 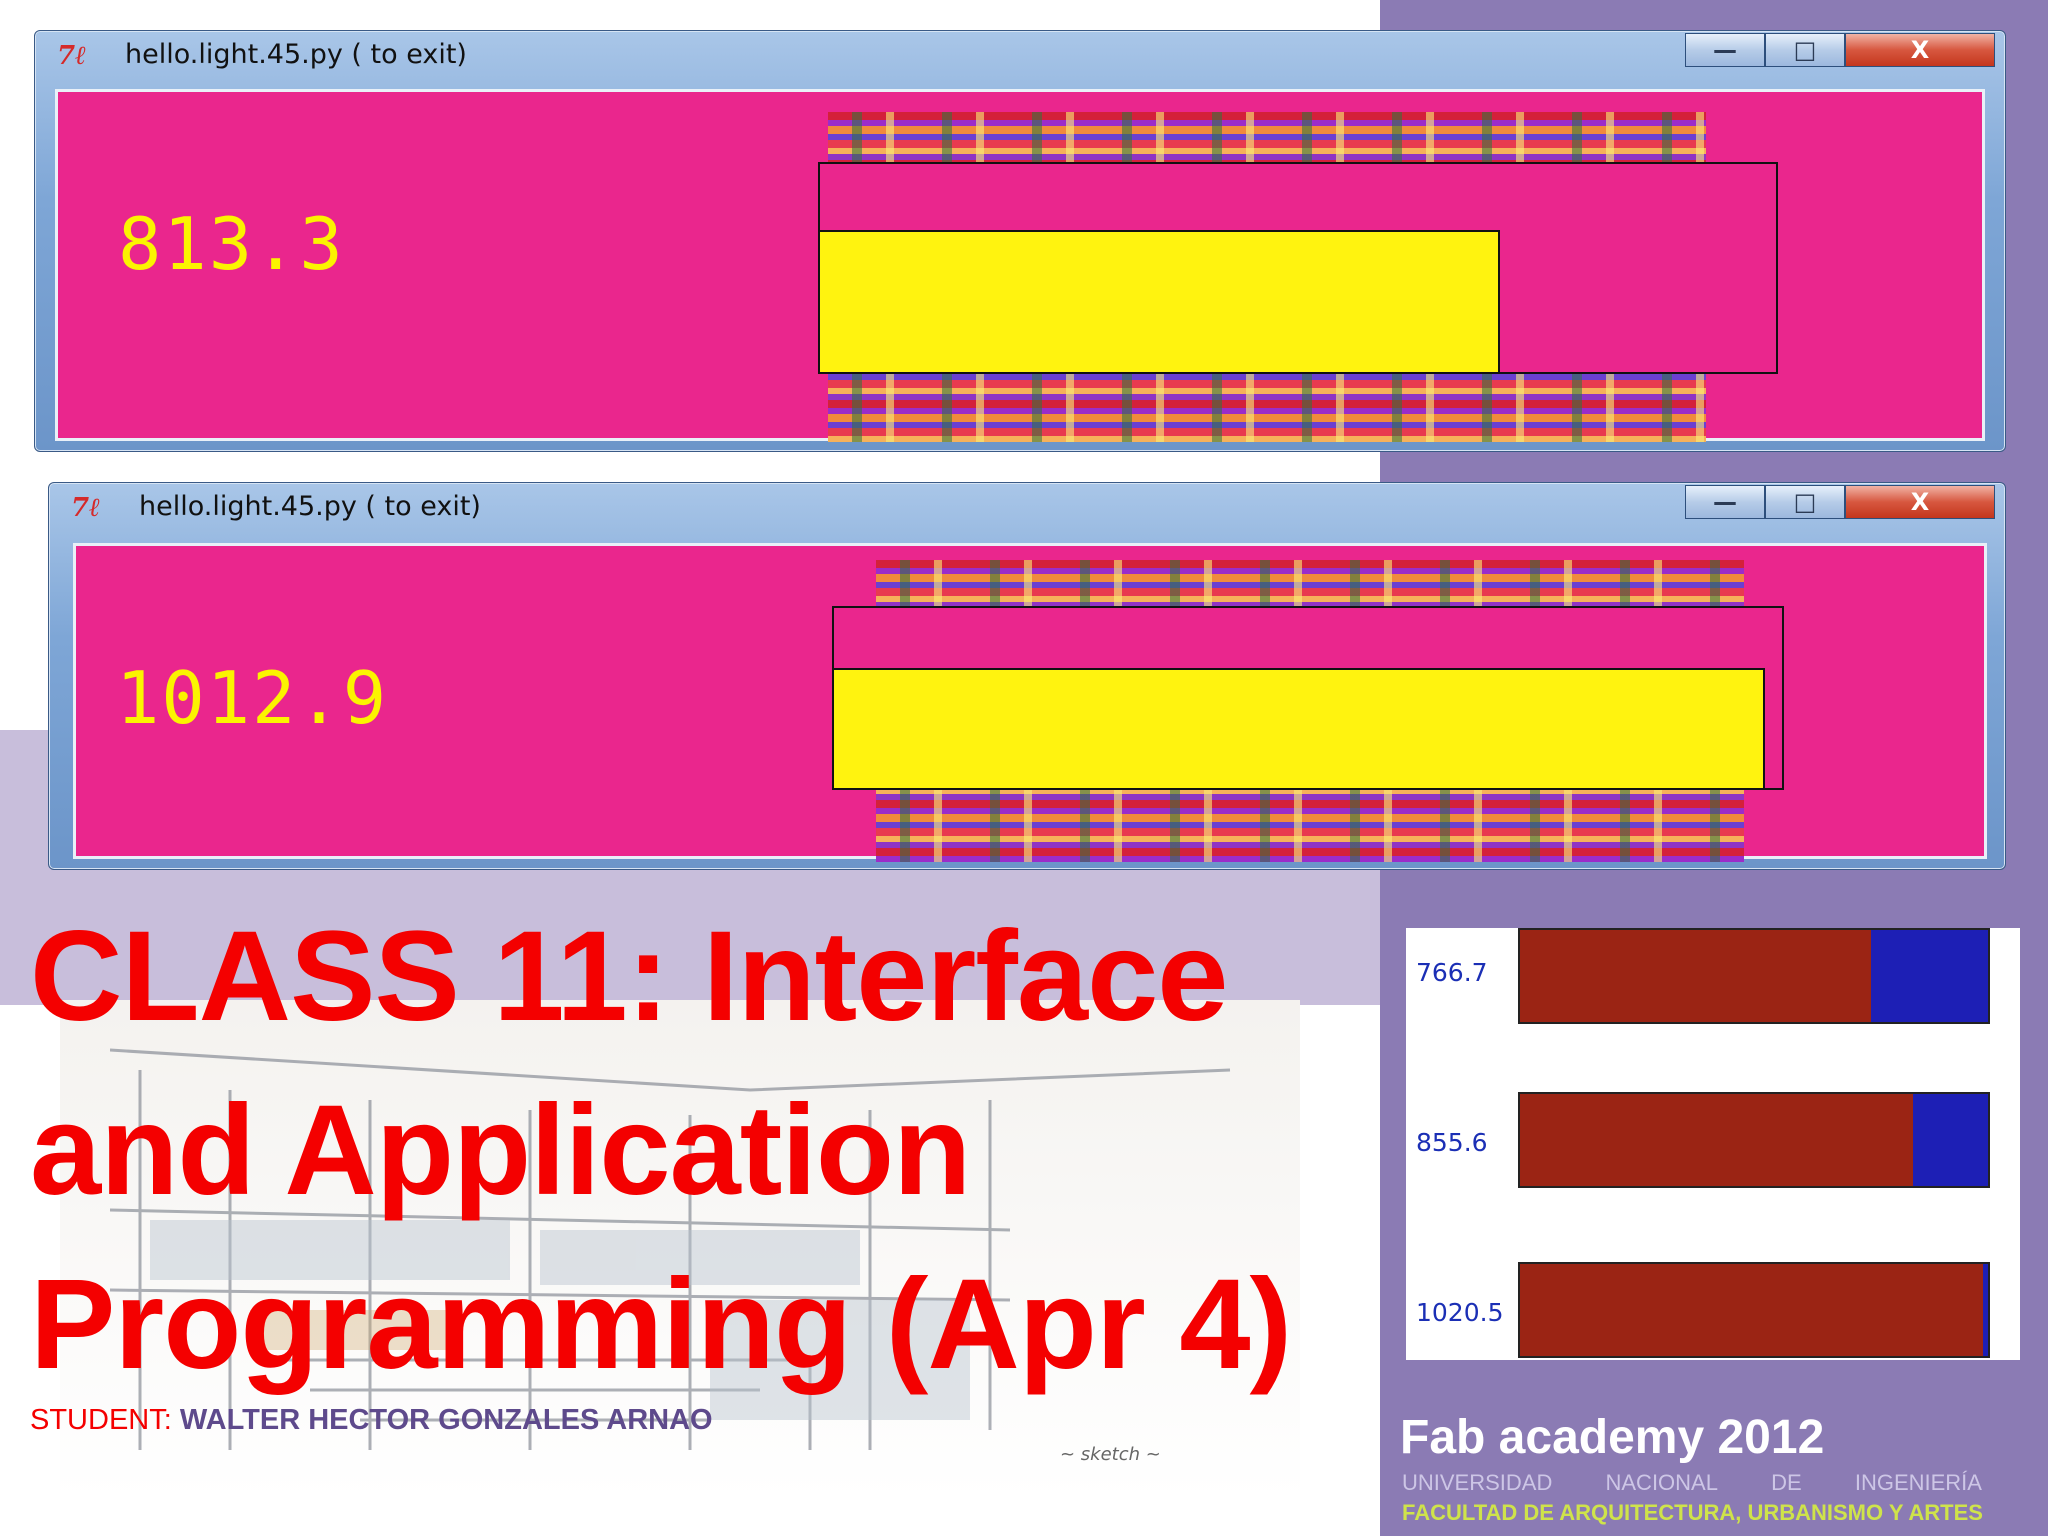 I want to click on meter-label: 1020.5, so click(x=1460, y=1312).